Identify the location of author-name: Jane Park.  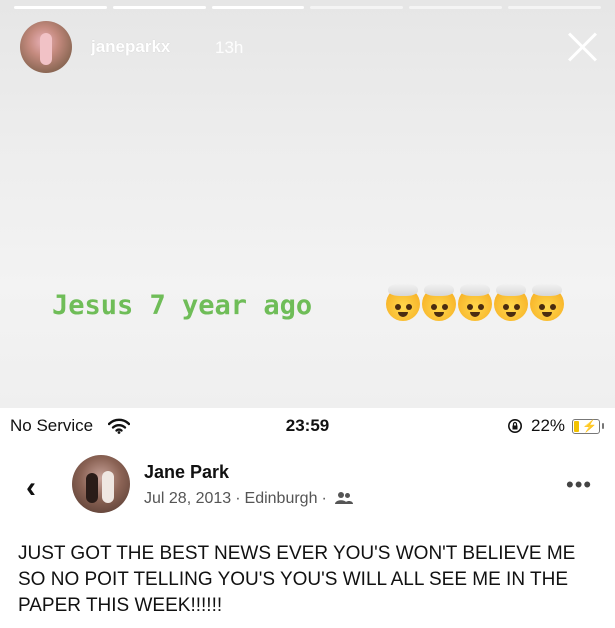
(186, 472).